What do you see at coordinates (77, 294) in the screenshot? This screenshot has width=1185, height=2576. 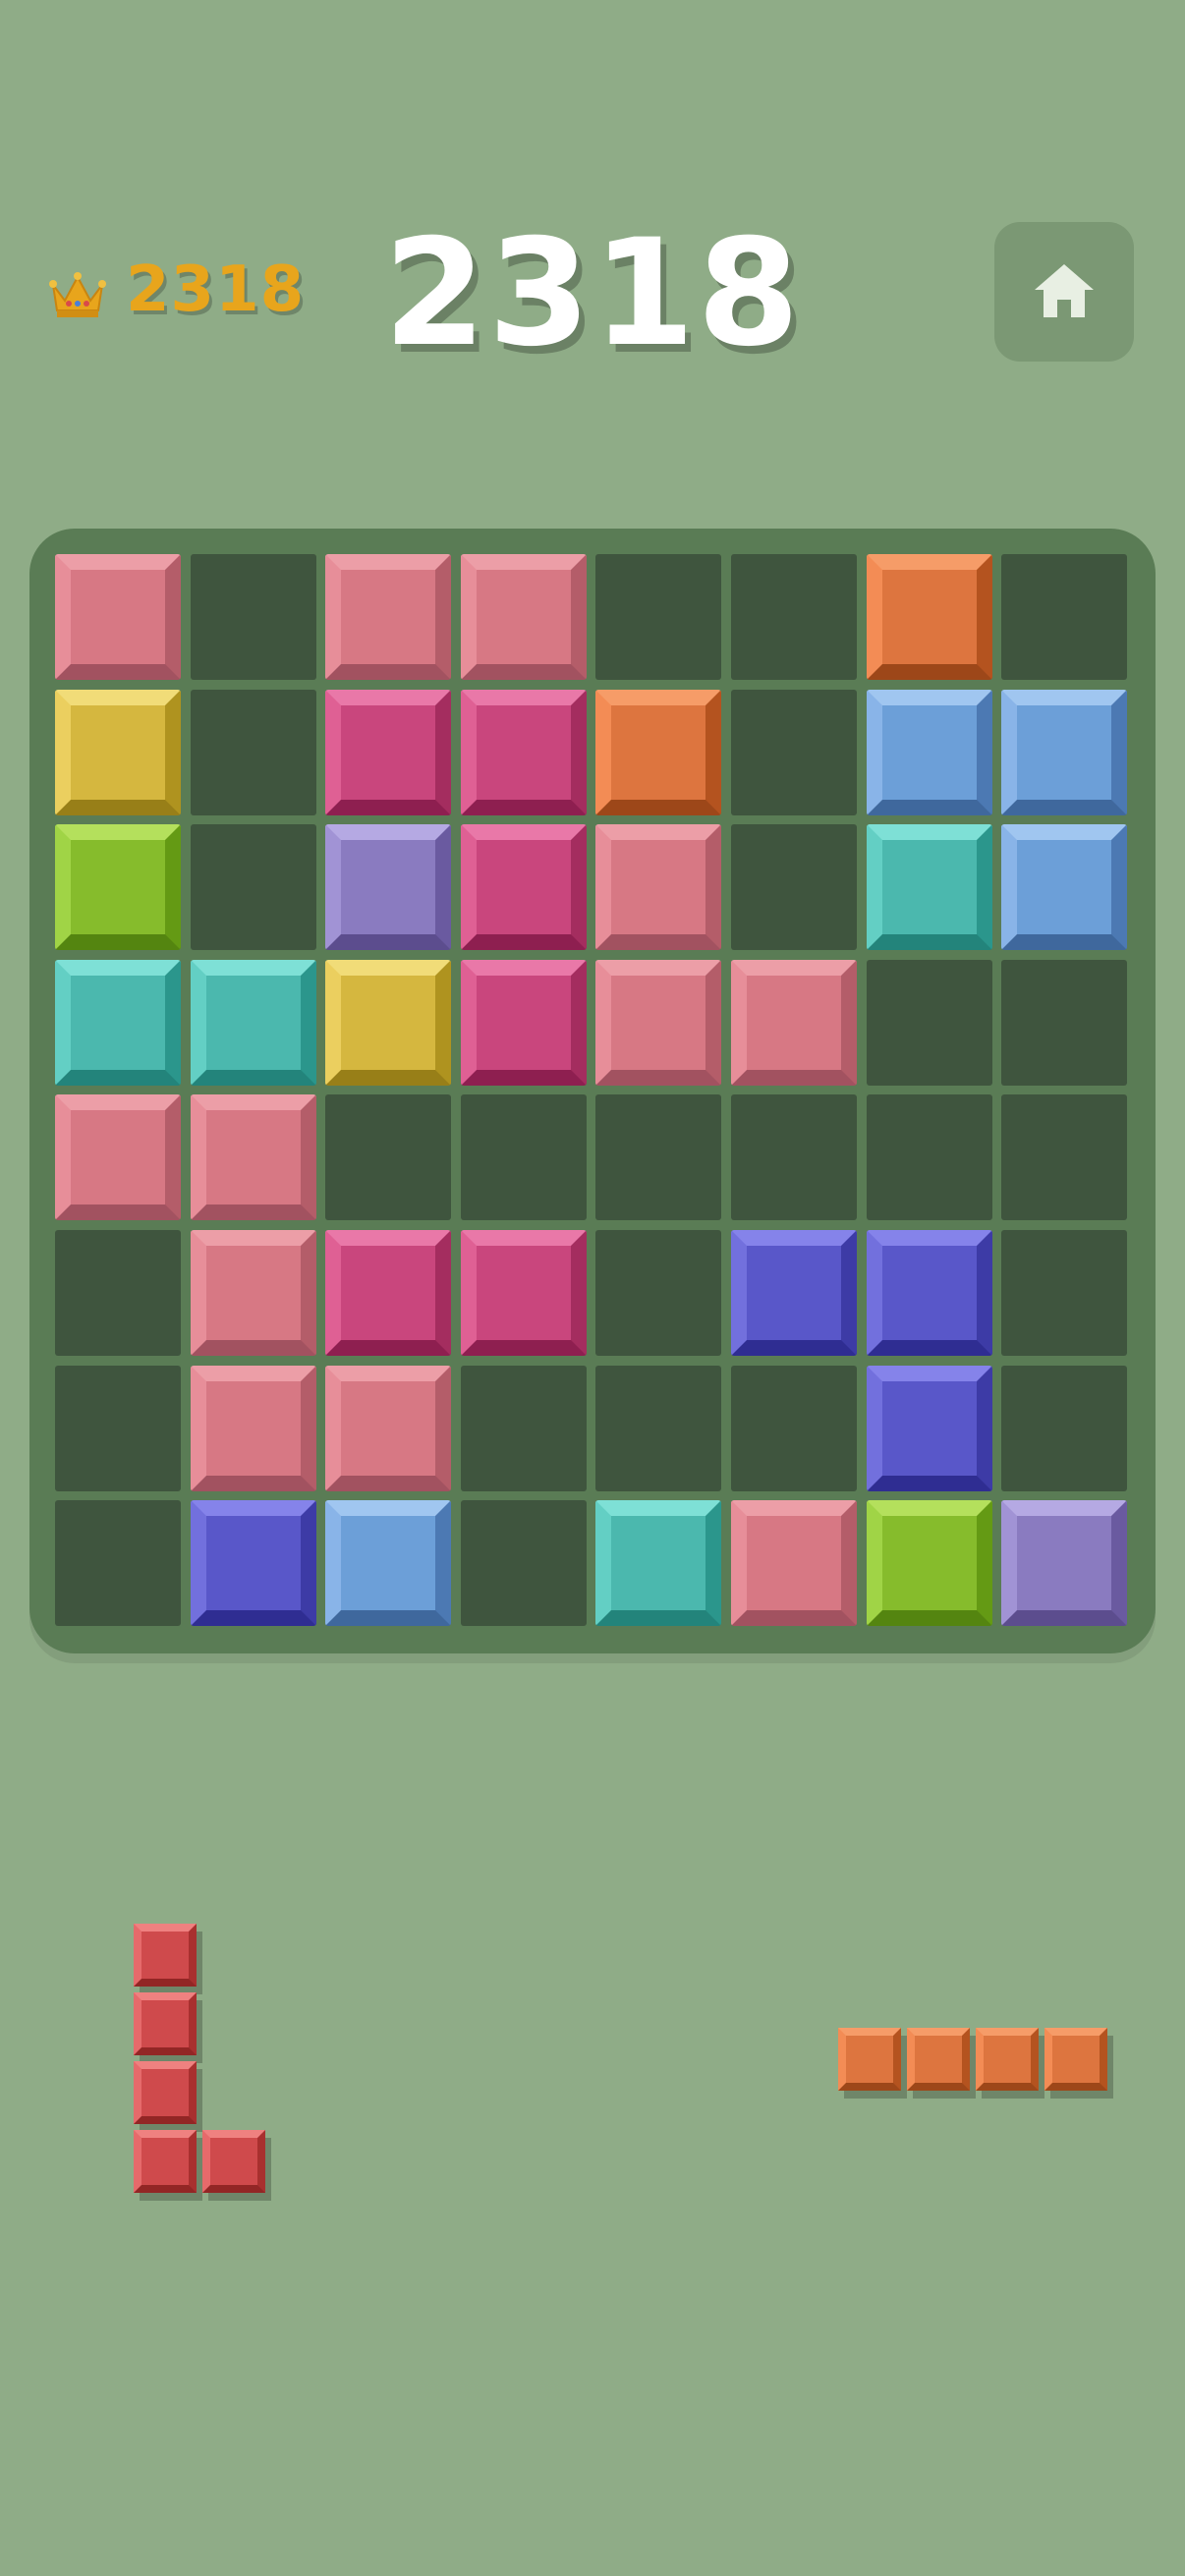 I see `crown-icon` at bounding box center [77, 294].